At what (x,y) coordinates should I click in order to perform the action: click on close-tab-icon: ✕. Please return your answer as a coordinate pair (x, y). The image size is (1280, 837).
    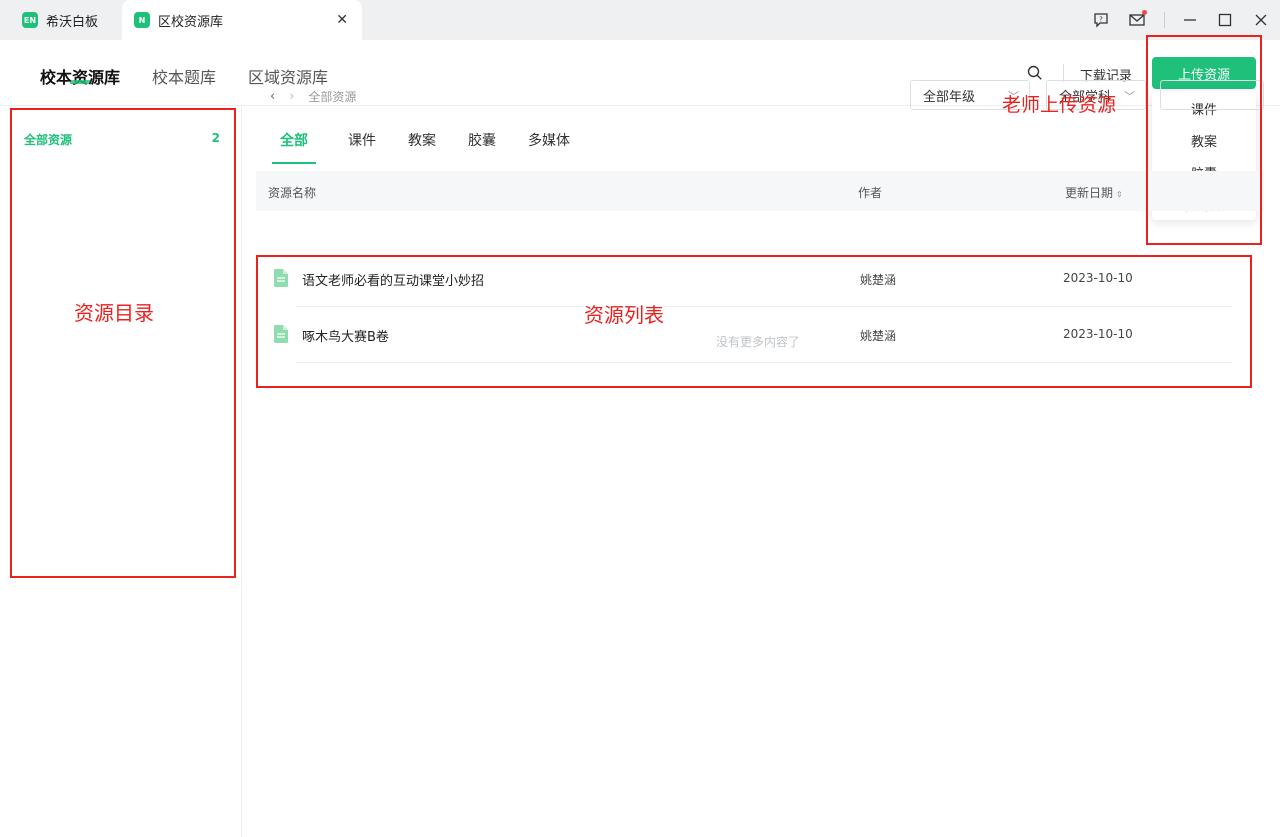
    Looking at the image, I should click on (342, 20).